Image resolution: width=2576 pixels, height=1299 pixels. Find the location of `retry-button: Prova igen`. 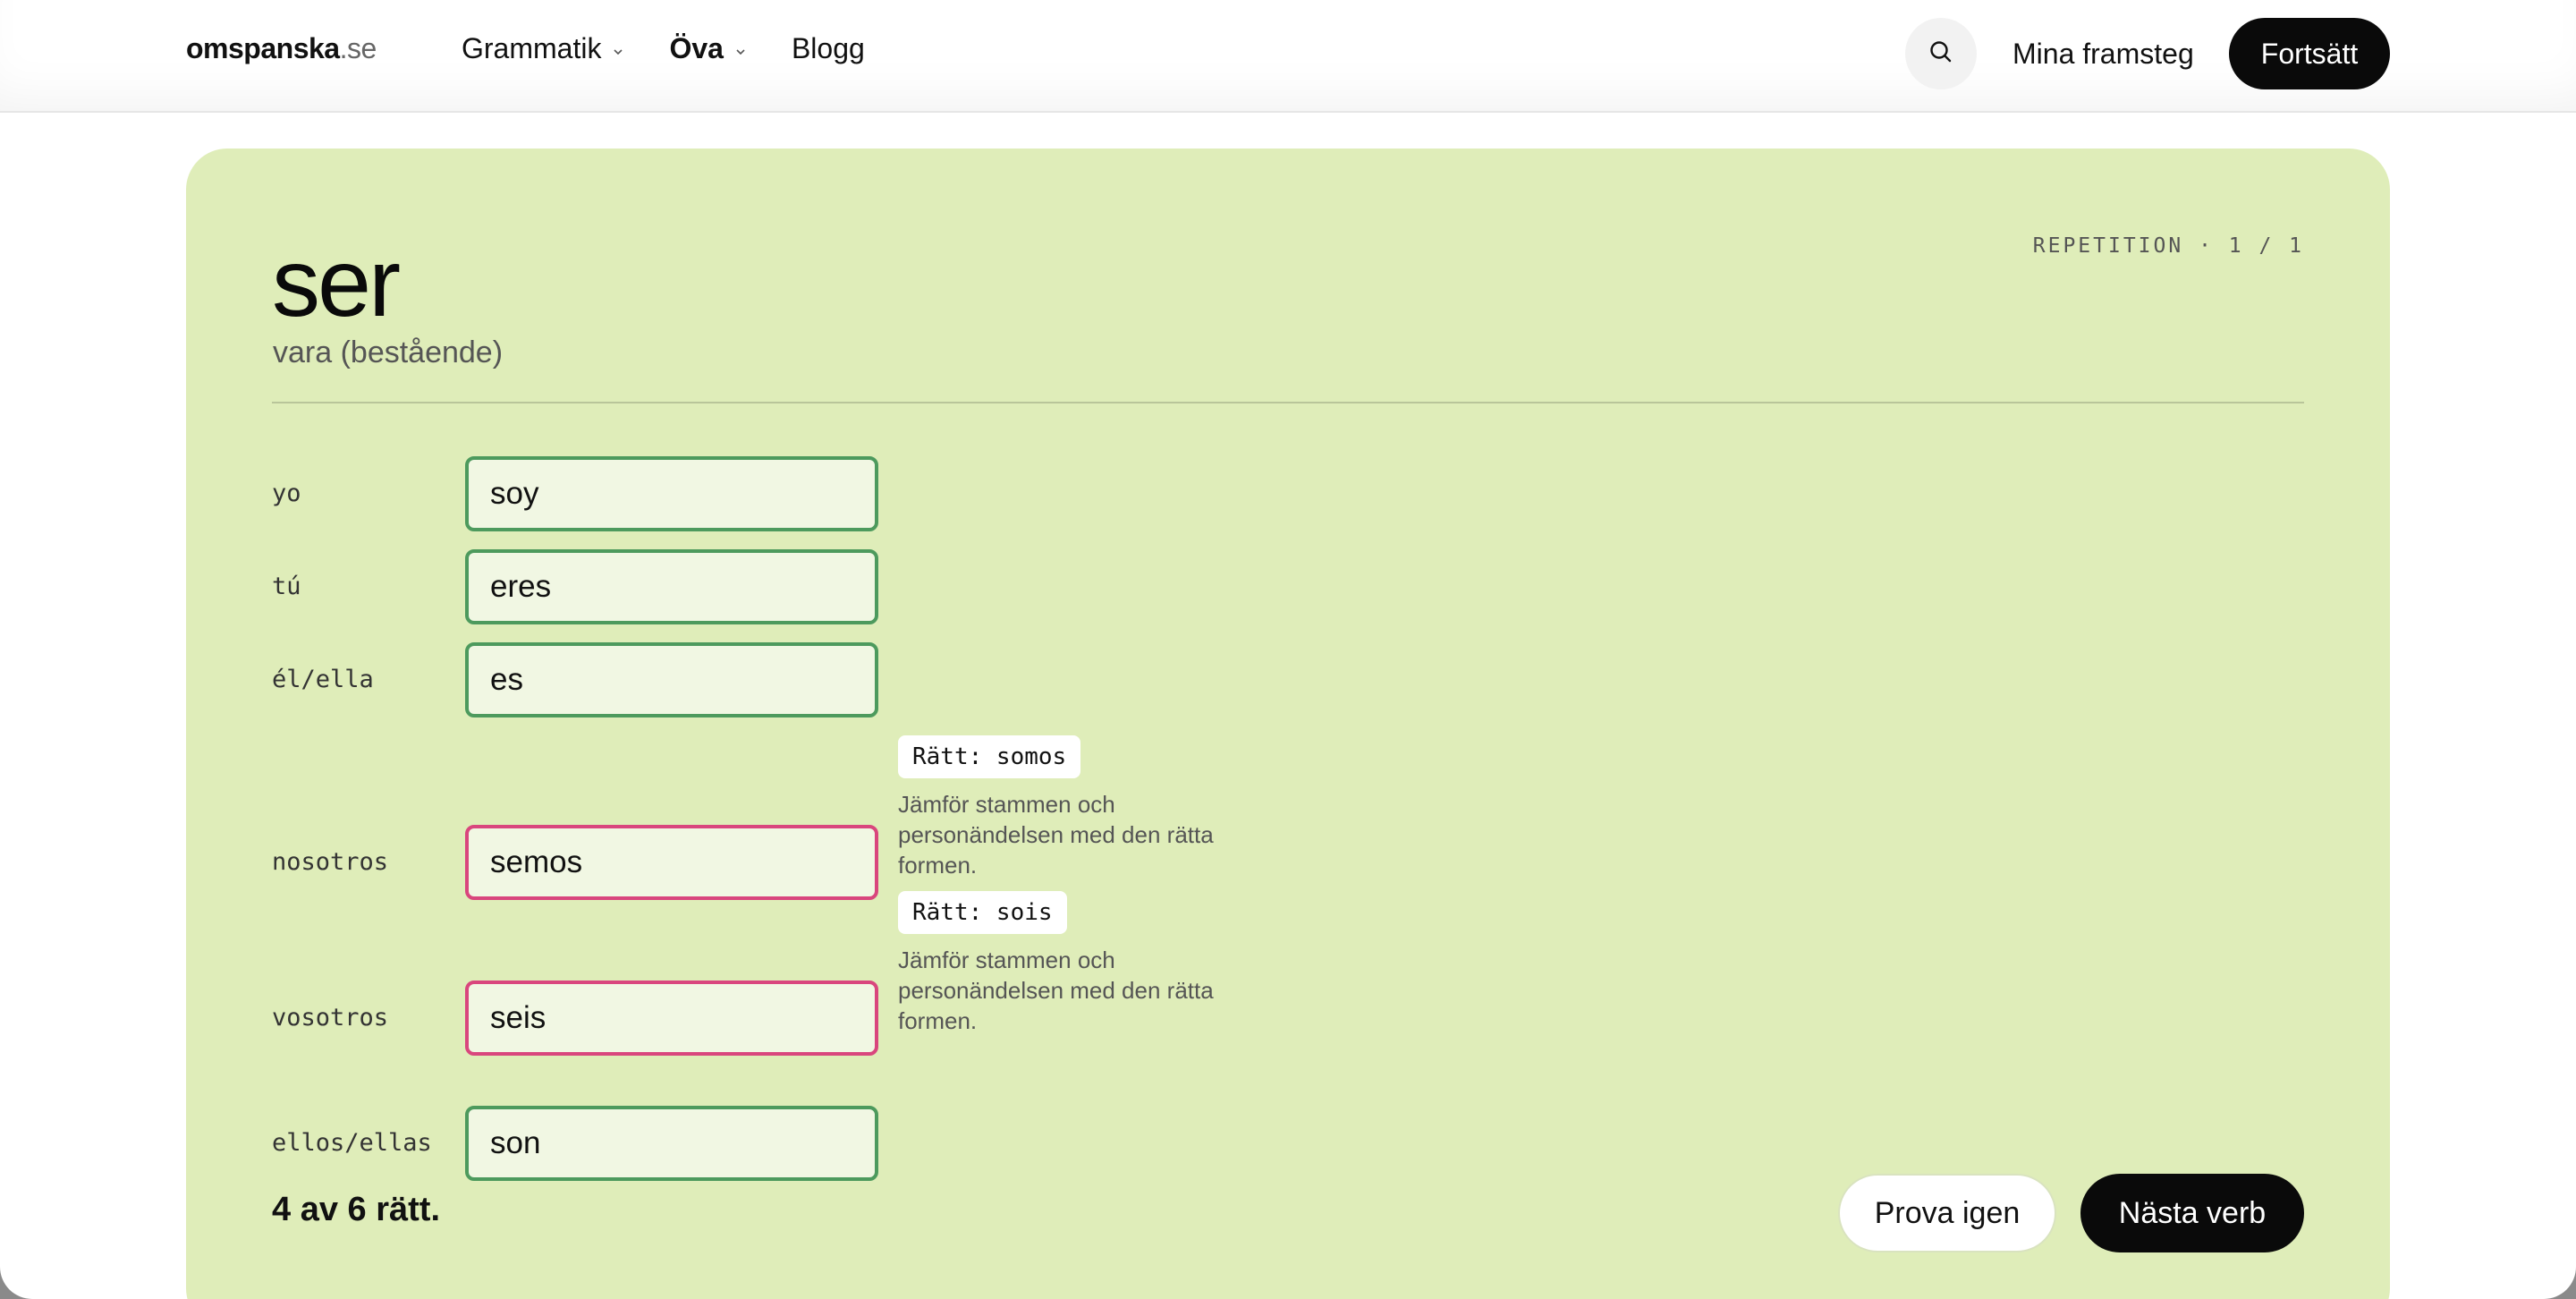

retry-button: Prova igen is located at coordinates (1947, 1213).